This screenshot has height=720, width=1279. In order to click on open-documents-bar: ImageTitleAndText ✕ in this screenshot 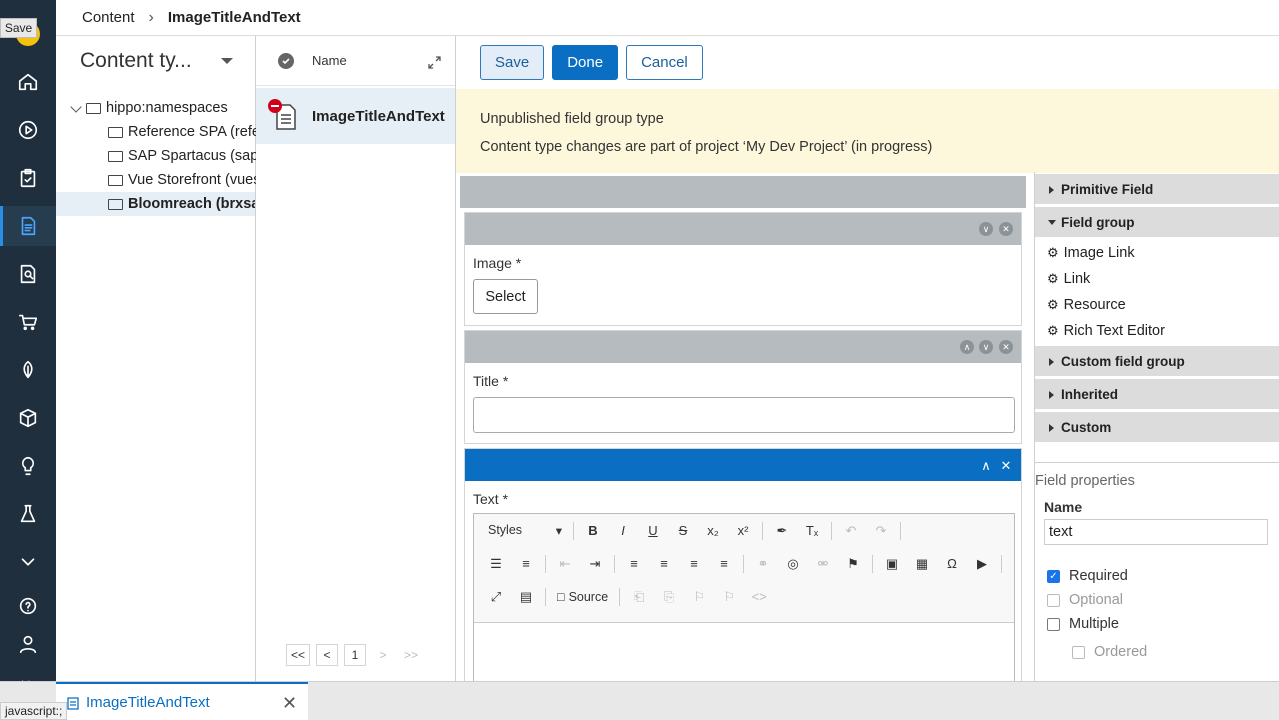, I will do `click(639, 700)`.